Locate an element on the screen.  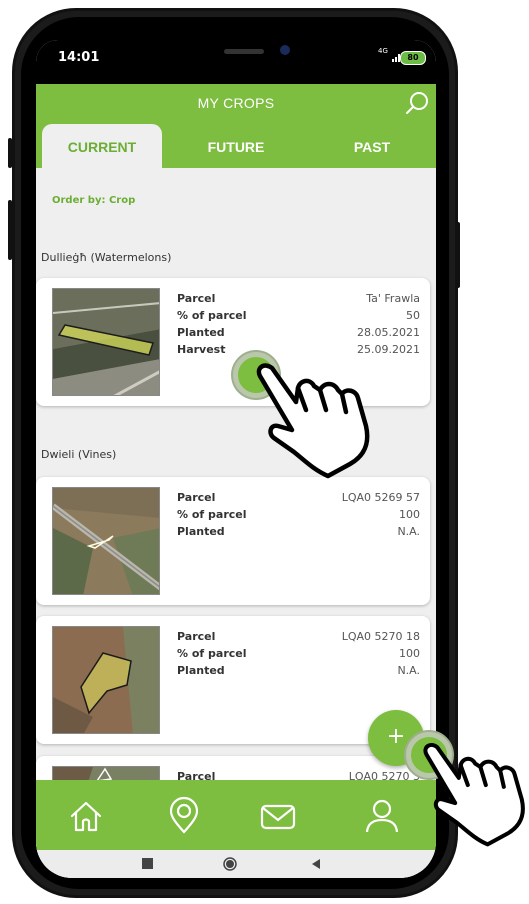
page-title: MY CROPS is located at coordinates (236, 103).